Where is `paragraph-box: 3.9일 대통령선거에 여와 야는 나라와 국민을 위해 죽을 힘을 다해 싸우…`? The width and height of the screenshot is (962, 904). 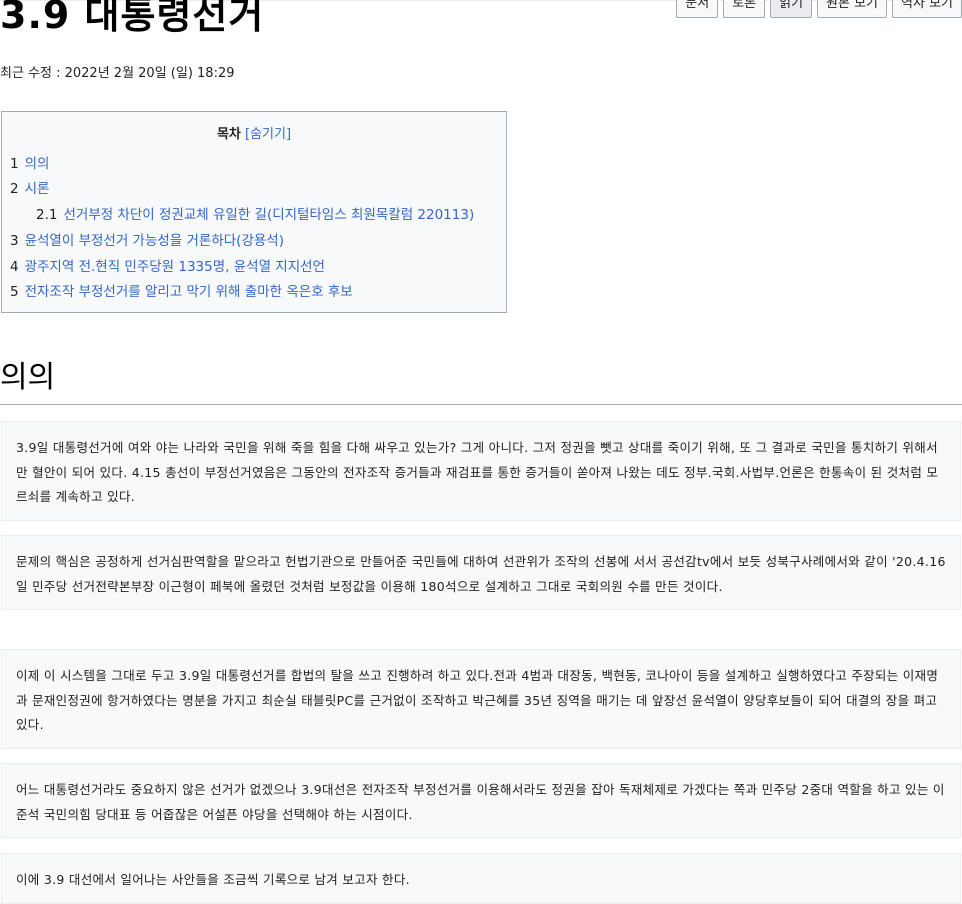 paragraph-box: 3.9일 대통령선거에 여와 야는 나라와 국민을 위해 죽을 힘을 다해 싸우… is located at coordinates (481, 471).